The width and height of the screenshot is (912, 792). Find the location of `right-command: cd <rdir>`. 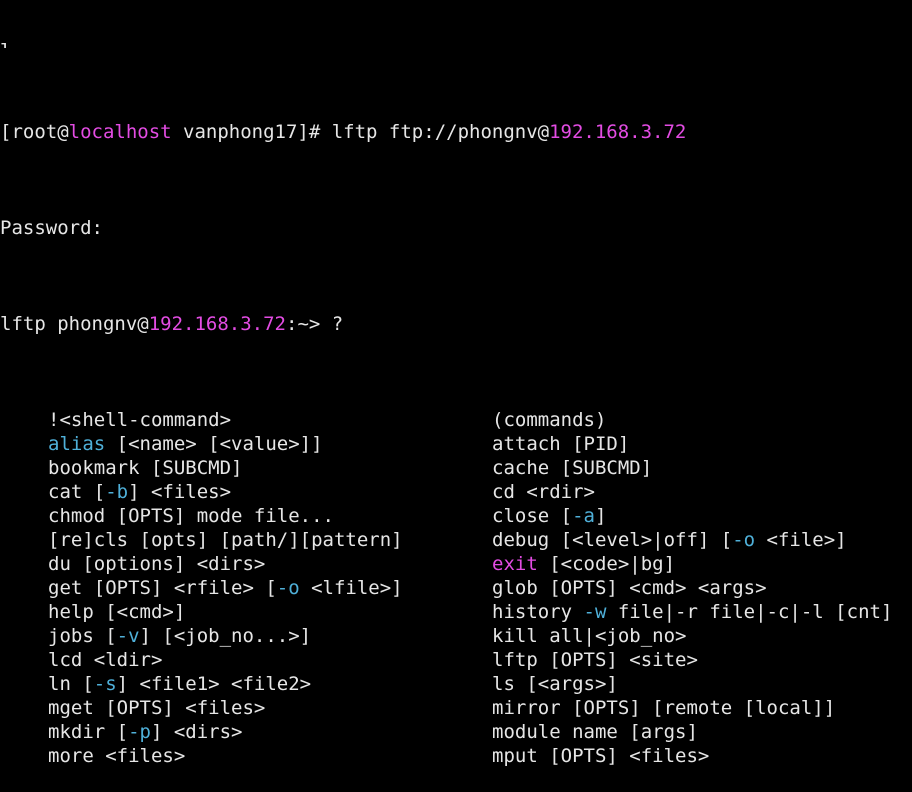

right-command: cd <rdir> is located at coordinates (543, 492).